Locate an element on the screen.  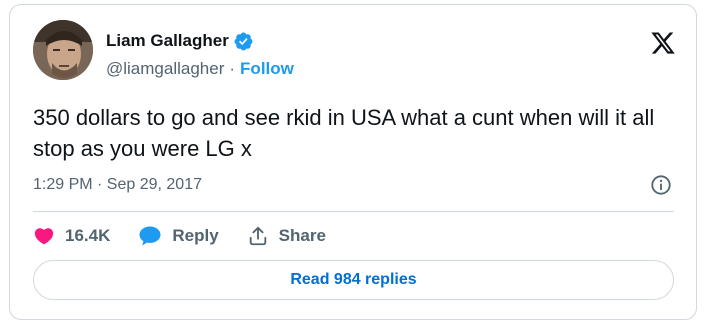
reply-button: Reply is located at coordinates (178, 236).